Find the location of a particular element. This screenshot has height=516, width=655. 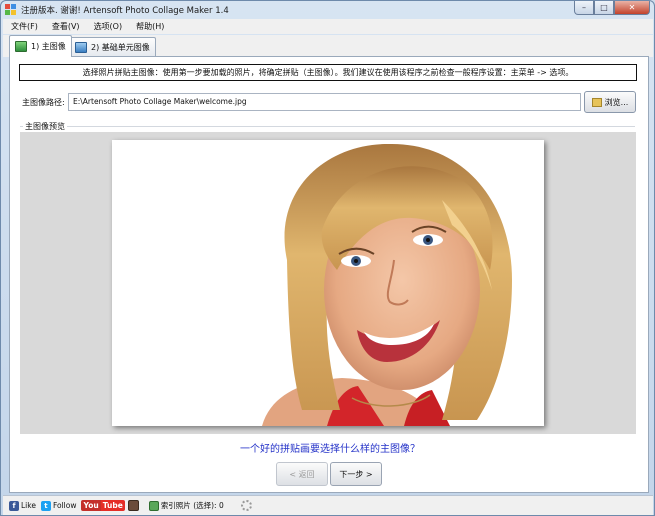

preview-group-label: 主图像预览 is located at coordinates (45, 126).